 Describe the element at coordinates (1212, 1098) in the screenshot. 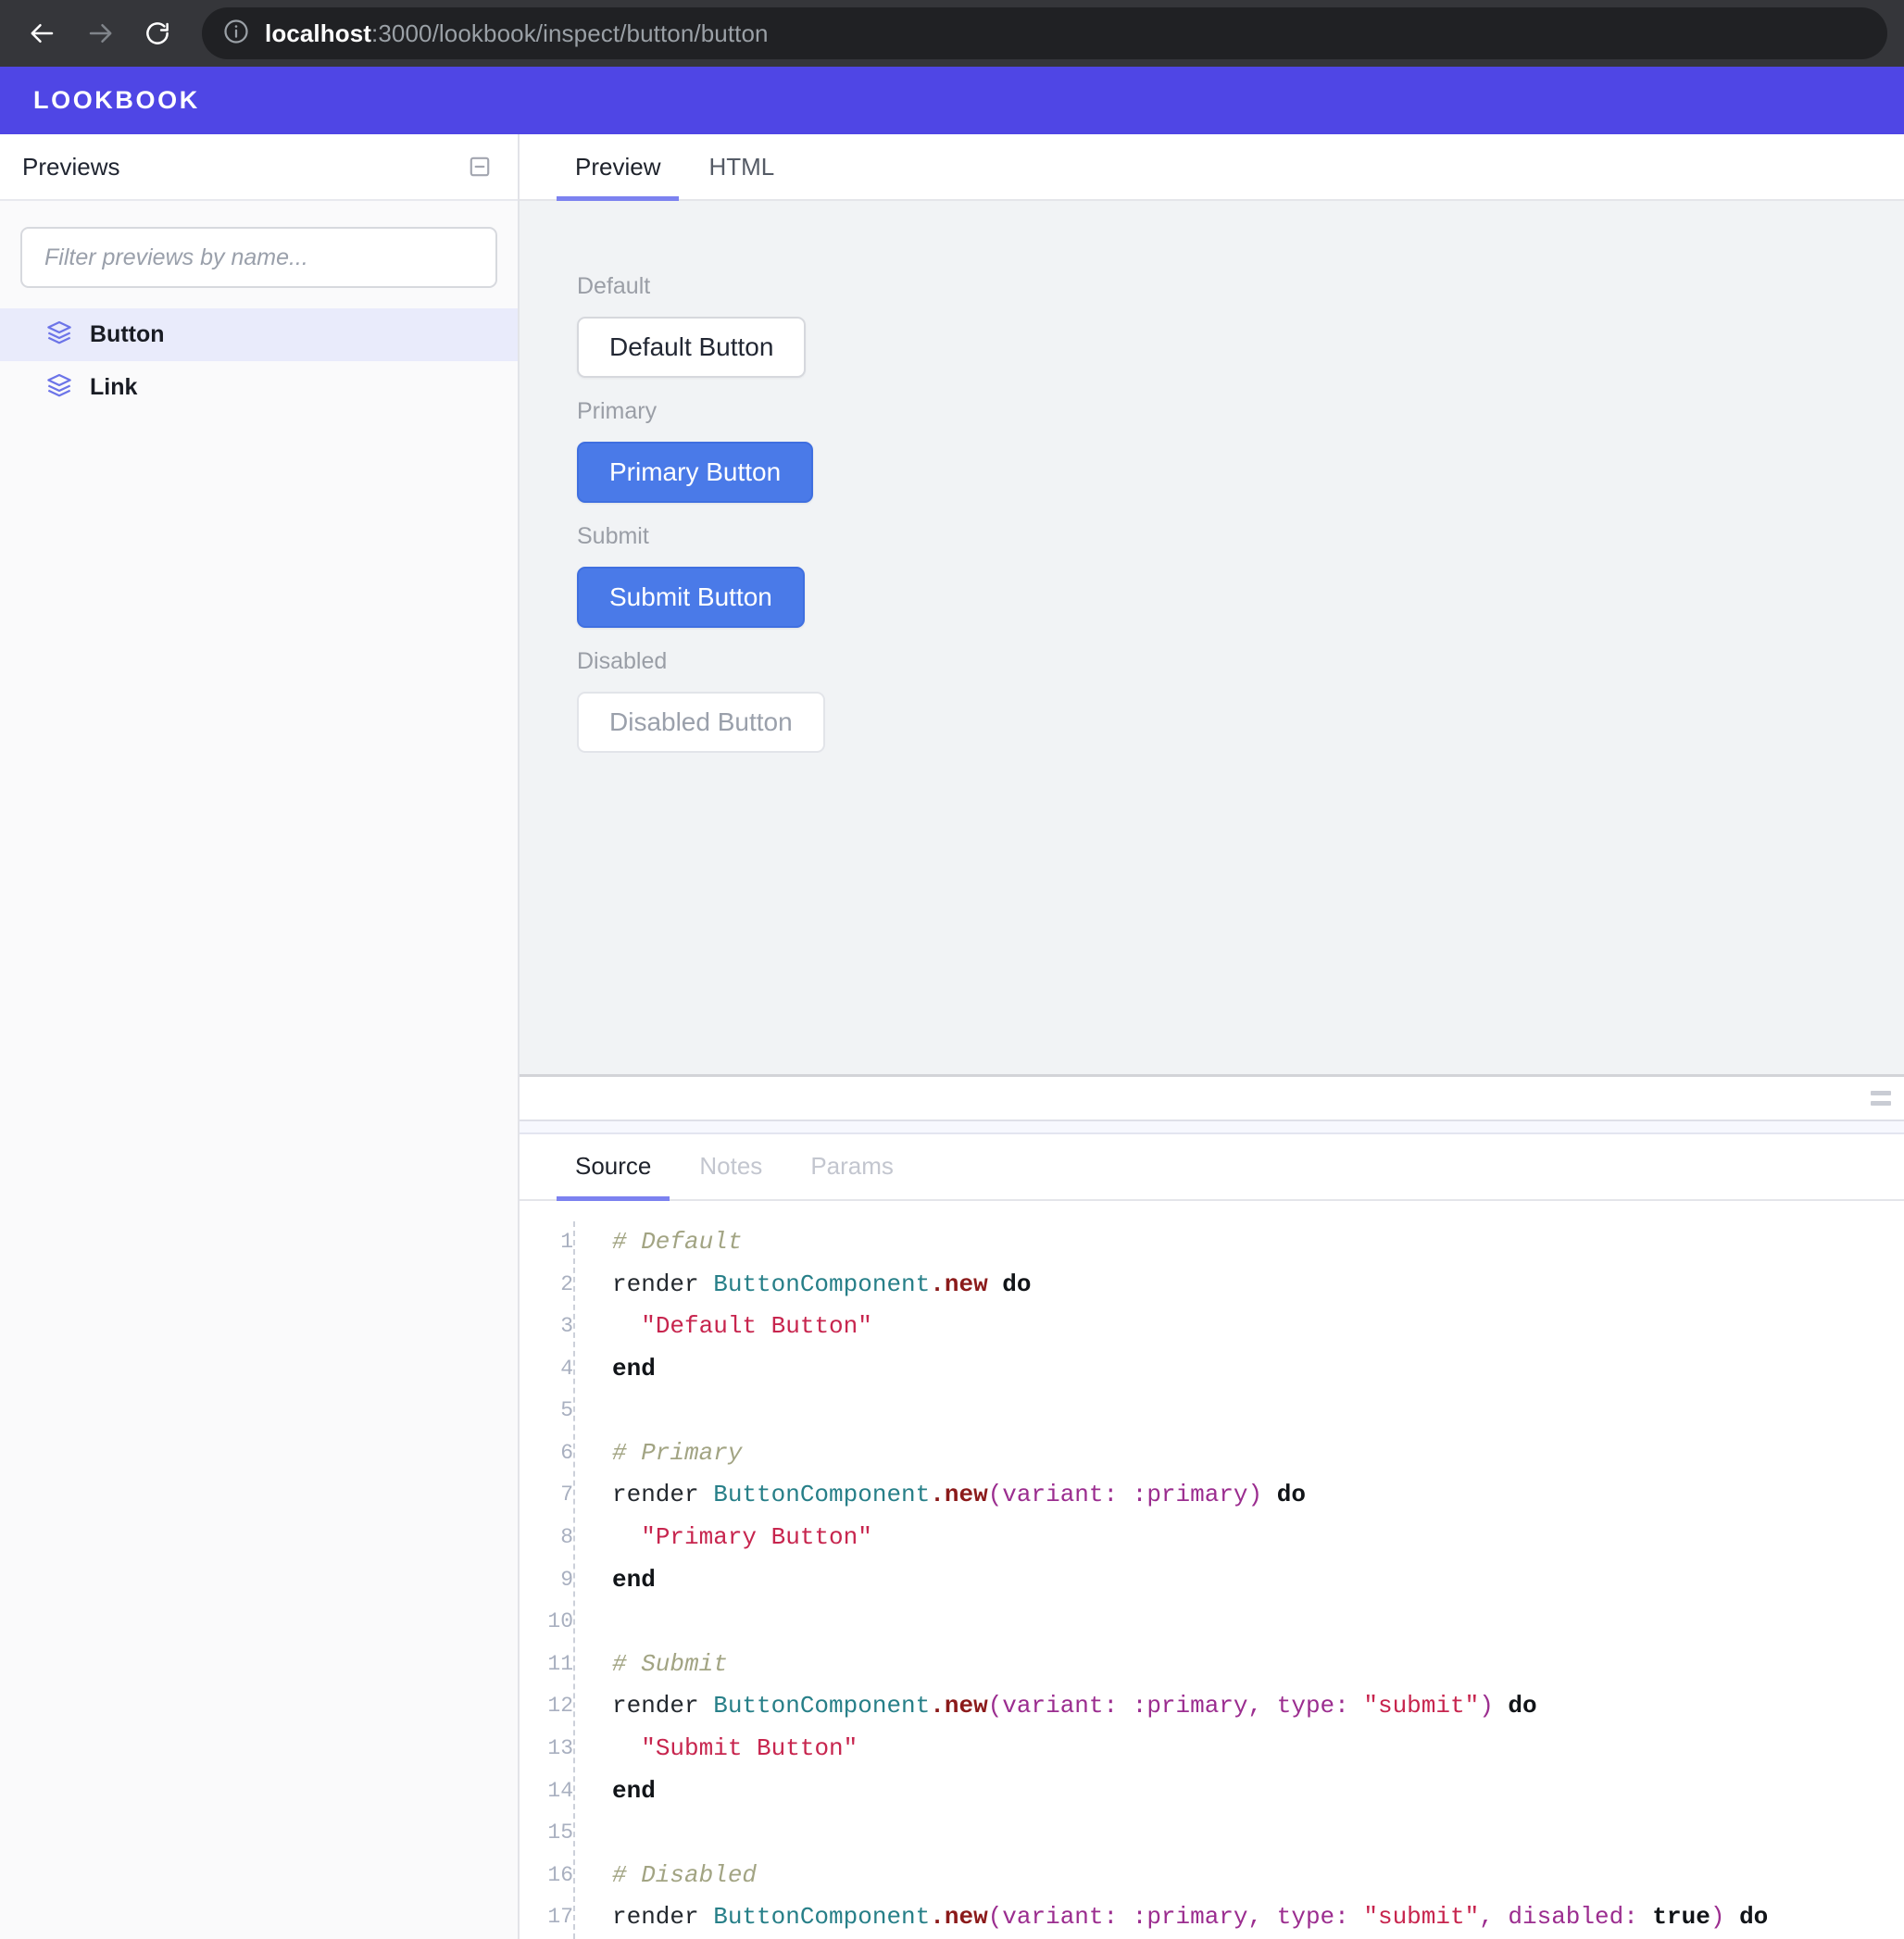

I see `drawer-resize-handle` at that location.